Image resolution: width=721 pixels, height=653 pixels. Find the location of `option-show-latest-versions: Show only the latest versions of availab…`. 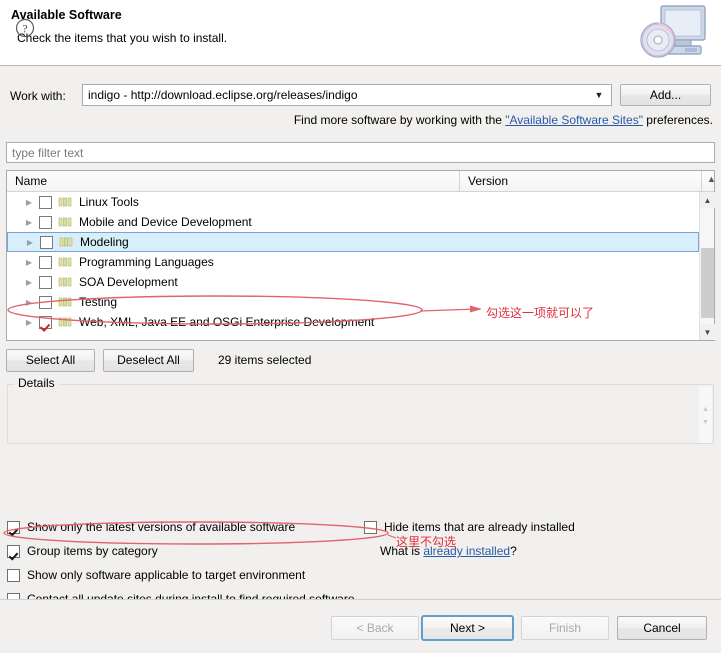

option-show-latest-versions: Show only the latest versions of availab… is located at coordinates (151, 527).